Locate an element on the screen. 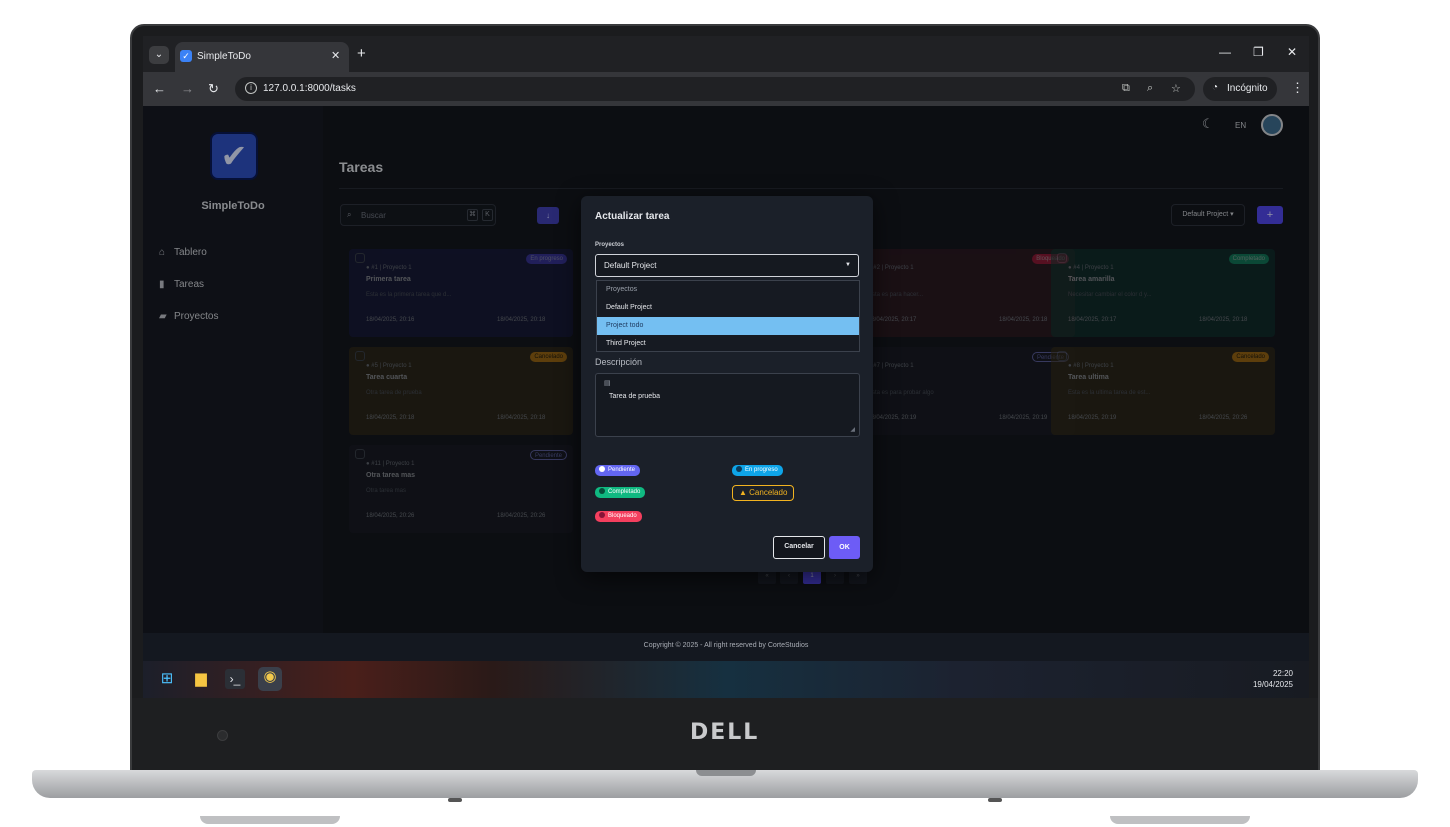 The width and height of the screenshot is (1450, 827). chrome-icon: ◉ is located at coordinates (270, 679).